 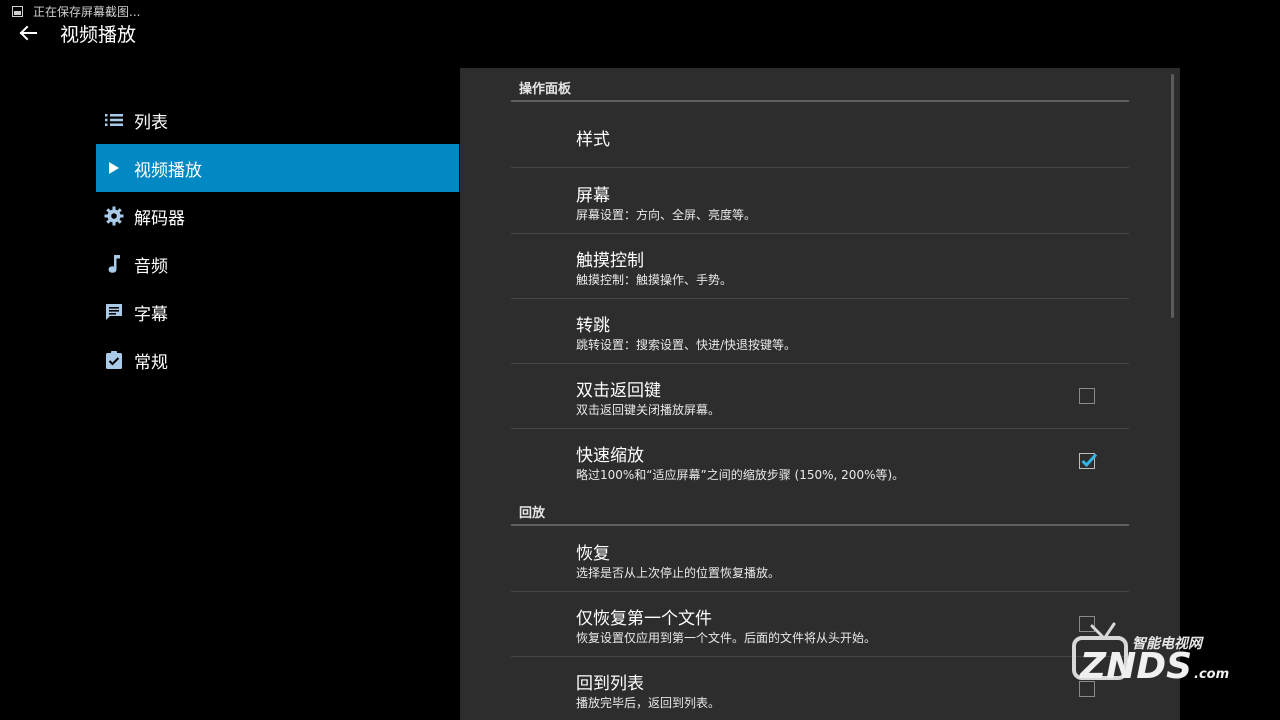 What do you see at coordinates (151, 362) in the screenshot?
I see `sidebar-item-label: 常规` at bounding box center [151, 362].